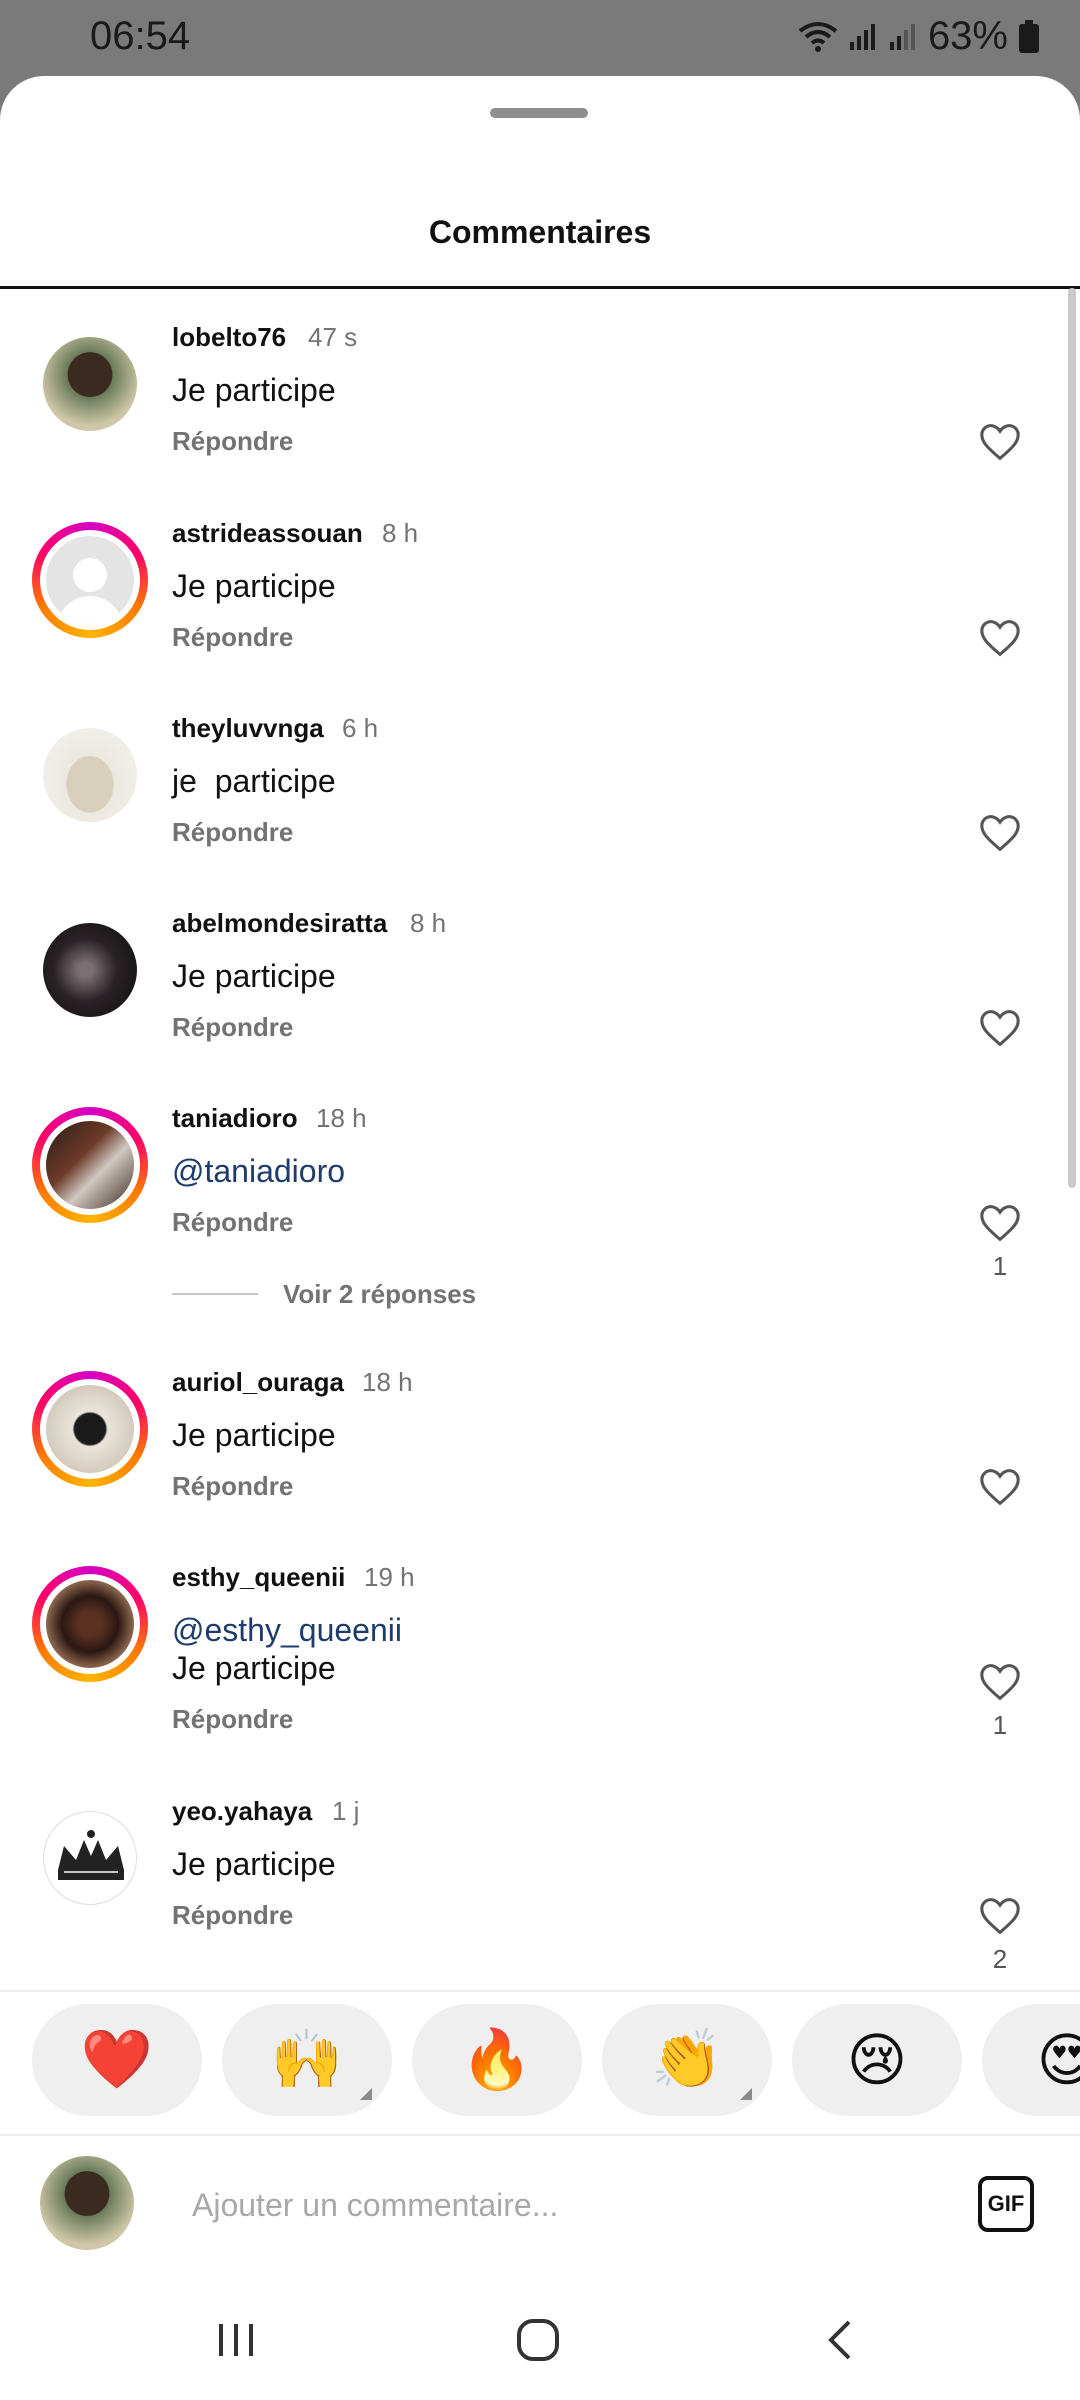 This screenshot has height=2400, width=1080. I want to click on emoji-clap-button: 👏, so click(687, 2060).